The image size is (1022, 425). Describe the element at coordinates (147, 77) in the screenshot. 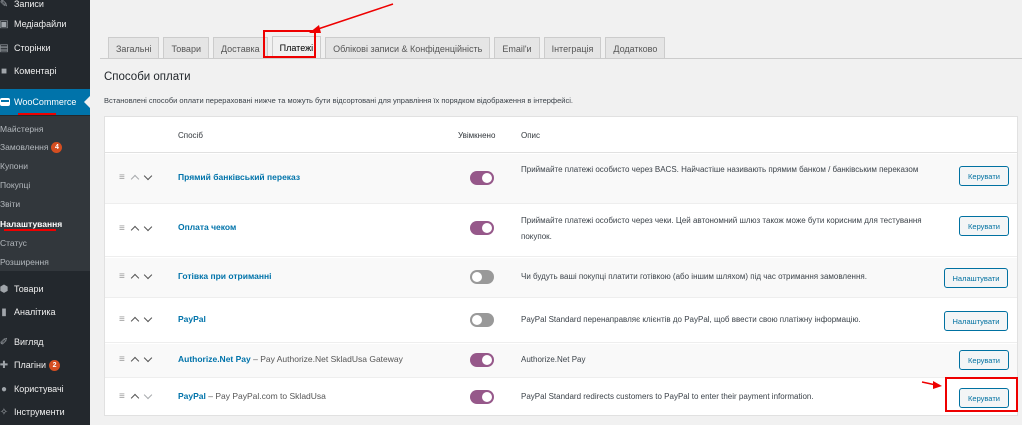

I see `page-title: Способи оплати` at that location.